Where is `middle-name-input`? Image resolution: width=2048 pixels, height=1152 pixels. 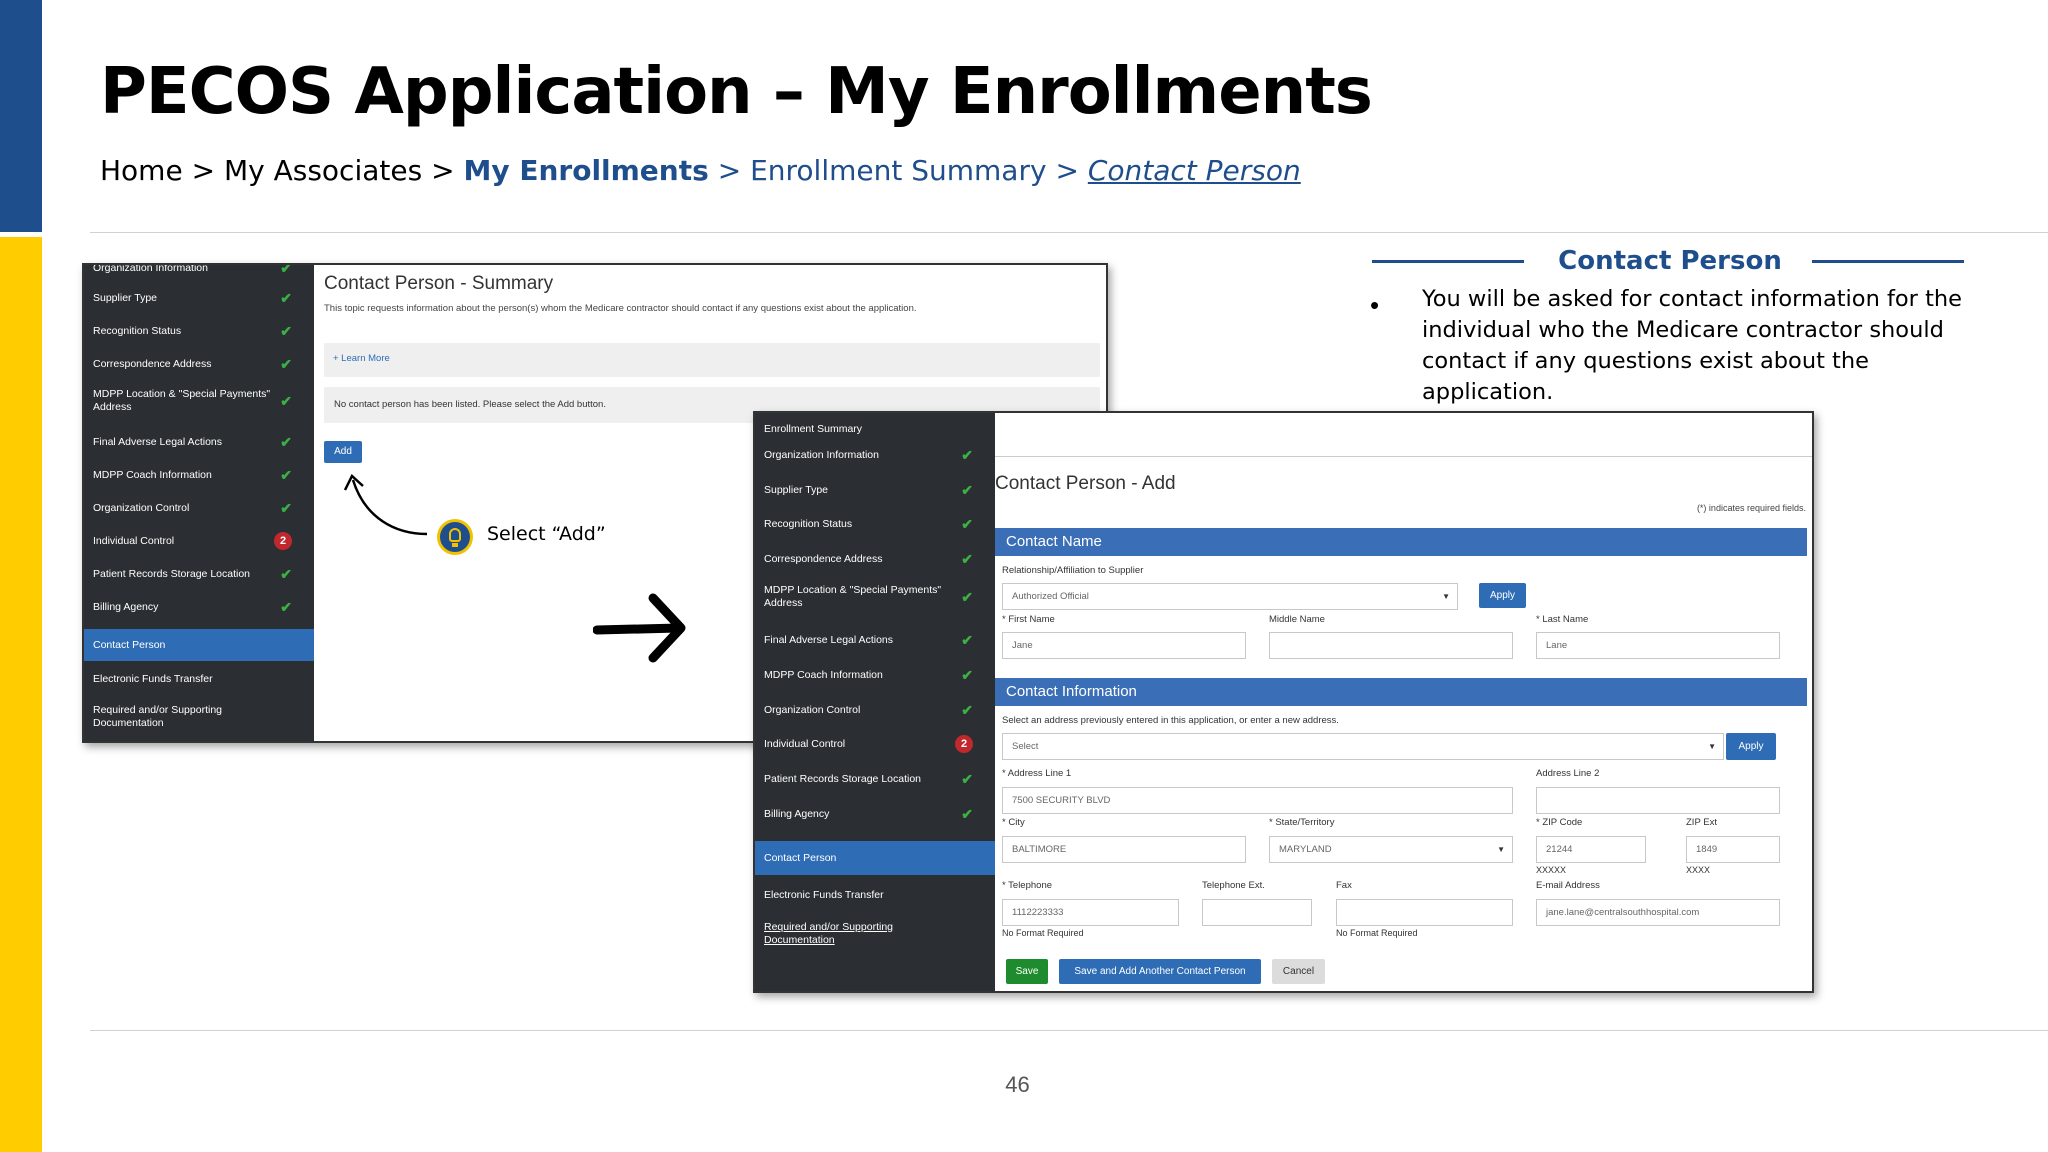 middle-name-input is located at coordinates (1391, 645).